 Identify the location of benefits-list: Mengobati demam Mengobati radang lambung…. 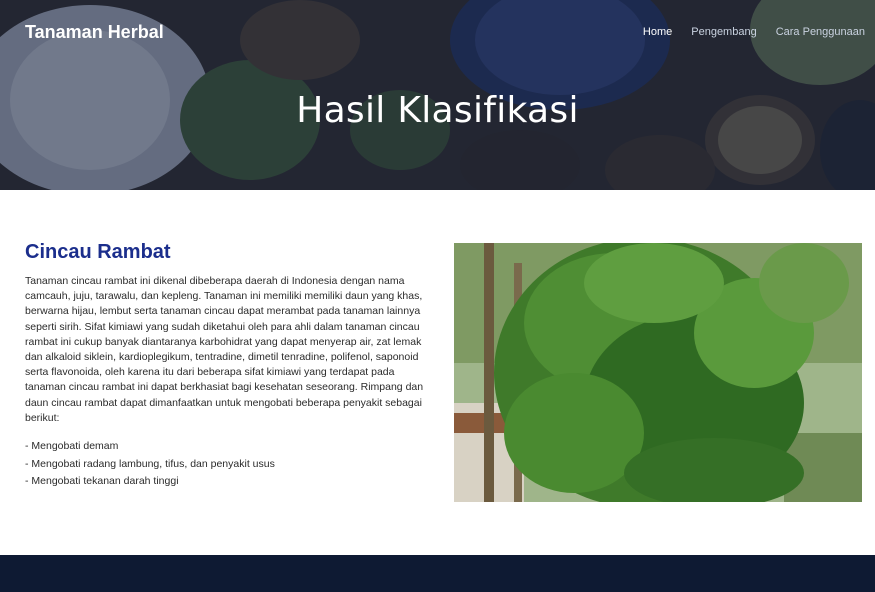
(229, 464).